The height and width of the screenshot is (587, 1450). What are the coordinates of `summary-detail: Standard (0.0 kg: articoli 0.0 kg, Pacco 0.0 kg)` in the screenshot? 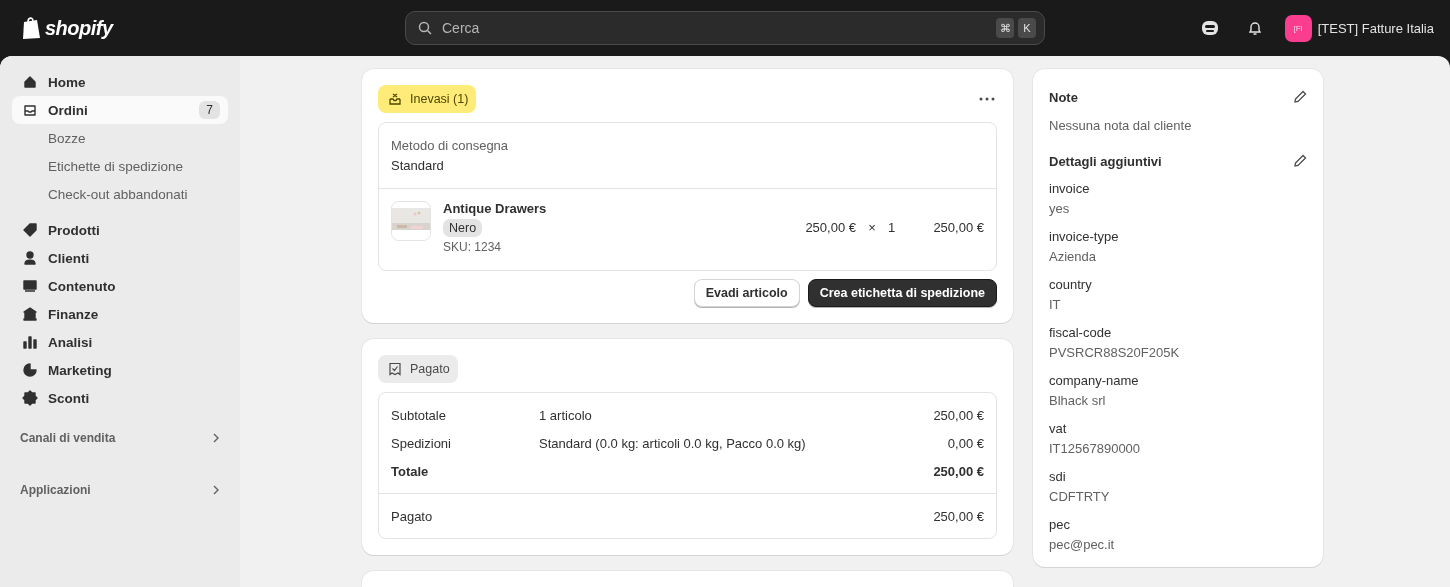 It's located at (672, 443).